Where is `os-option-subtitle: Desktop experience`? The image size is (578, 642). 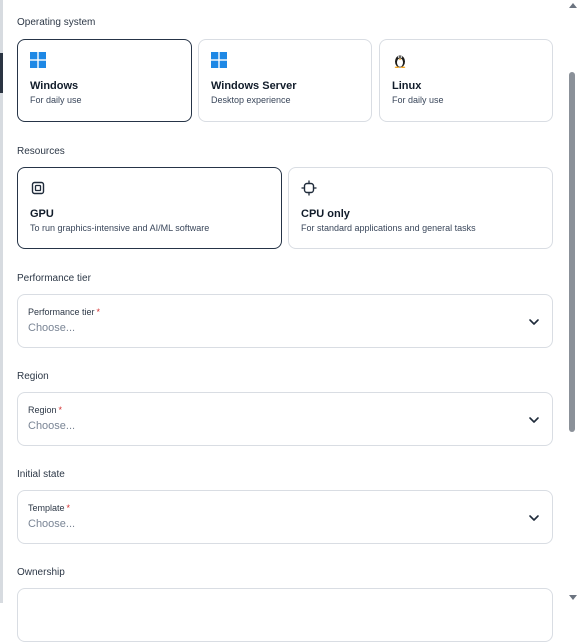
os-option-subtitle: Desktop experience is located at coordinates (251, 100).